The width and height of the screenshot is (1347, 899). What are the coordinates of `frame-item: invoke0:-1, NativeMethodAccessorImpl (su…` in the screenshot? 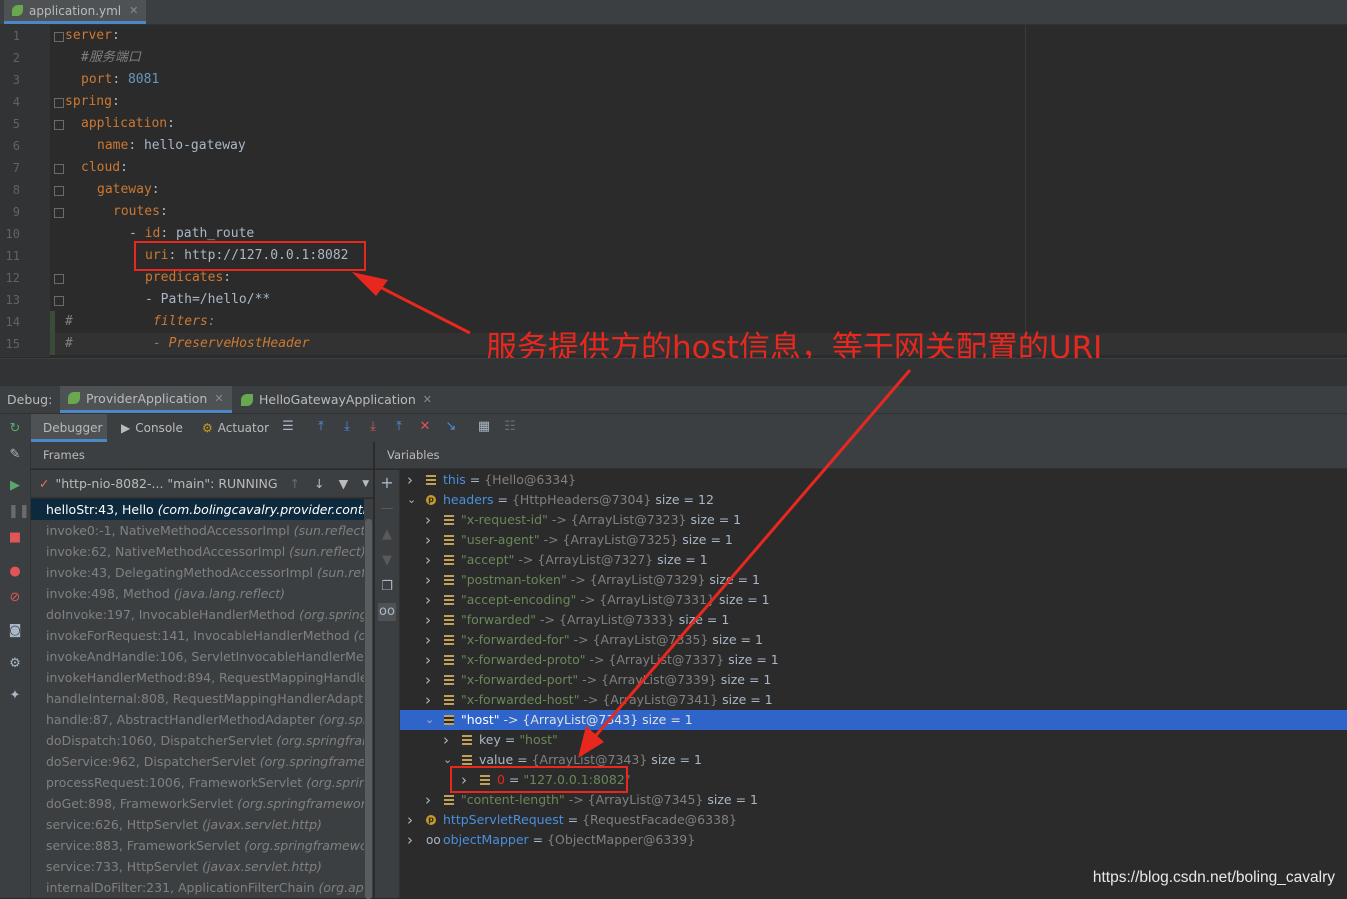 It's located at (202, 530).